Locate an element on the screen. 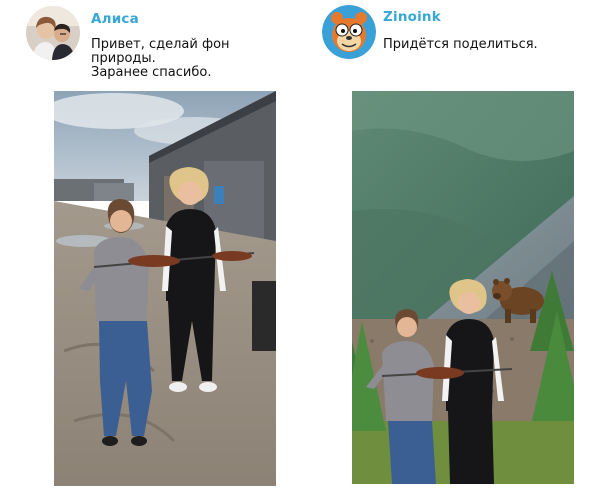  cartoon-bear-avatar-icon is located at coordinates (349, 32).